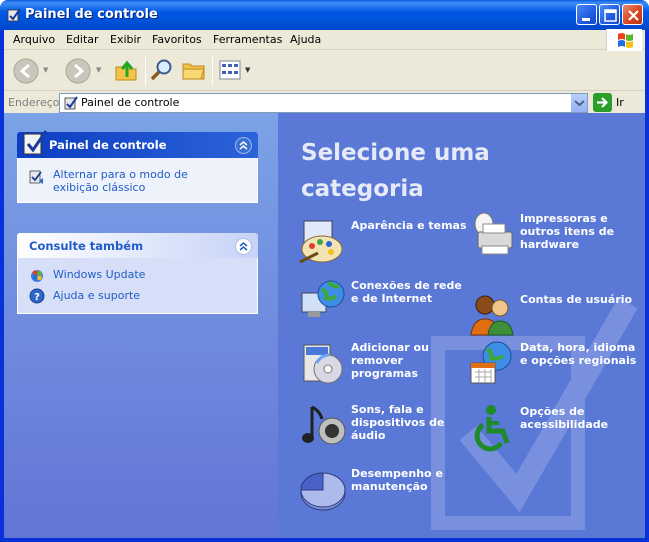 The image size is (649, 542). Describe the element at coordinates (78, 71) in the screenshot. I see `forward-icon` at that location.